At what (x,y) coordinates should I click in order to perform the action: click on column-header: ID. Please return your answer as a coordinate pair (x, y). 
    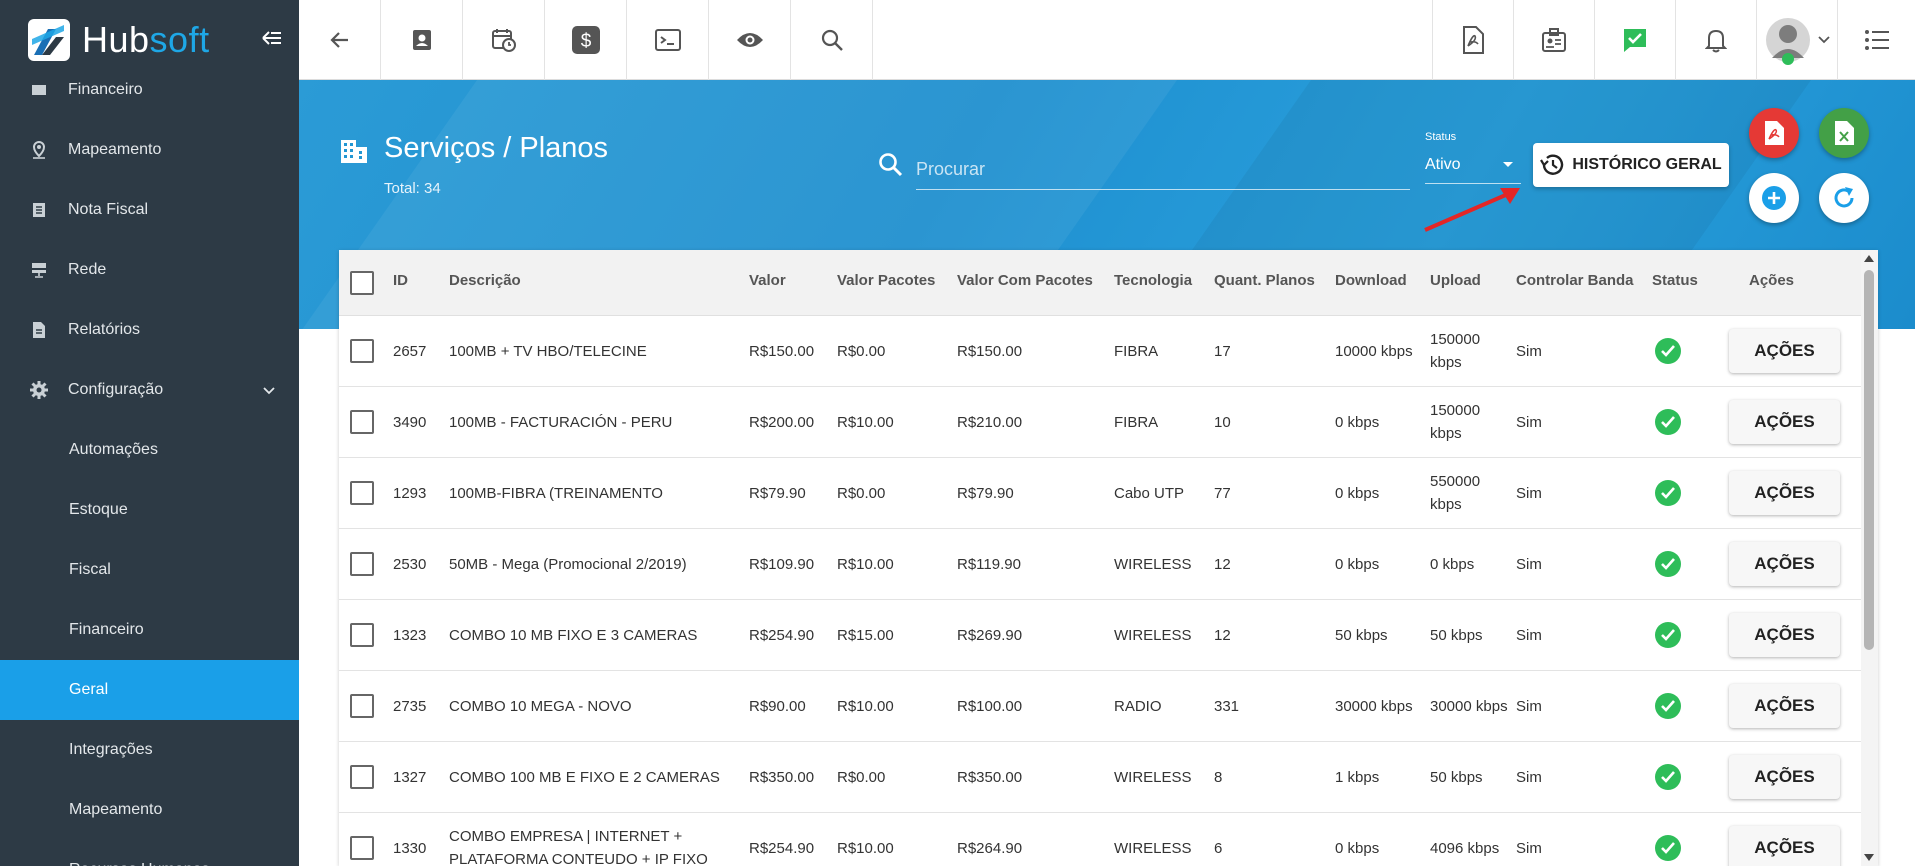
    Looking at the image, I should click on (400, 280).